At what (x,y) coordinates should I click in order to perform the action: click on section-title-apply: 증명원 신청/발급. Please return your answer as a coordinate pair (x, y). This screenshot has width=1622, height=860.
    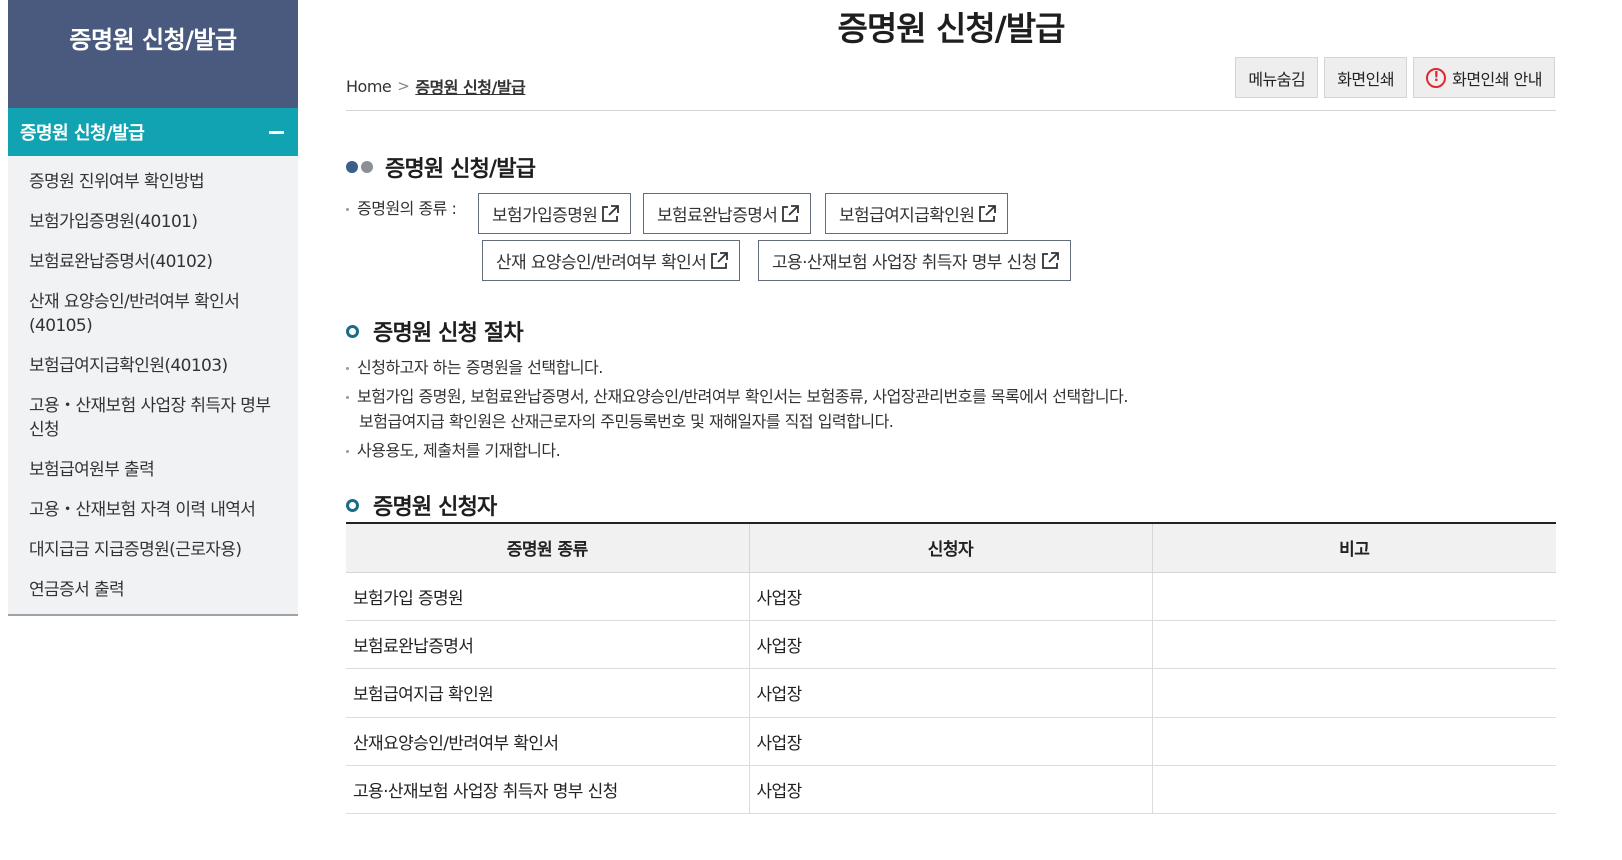
    Looking at the image, I should click on (441, 167).